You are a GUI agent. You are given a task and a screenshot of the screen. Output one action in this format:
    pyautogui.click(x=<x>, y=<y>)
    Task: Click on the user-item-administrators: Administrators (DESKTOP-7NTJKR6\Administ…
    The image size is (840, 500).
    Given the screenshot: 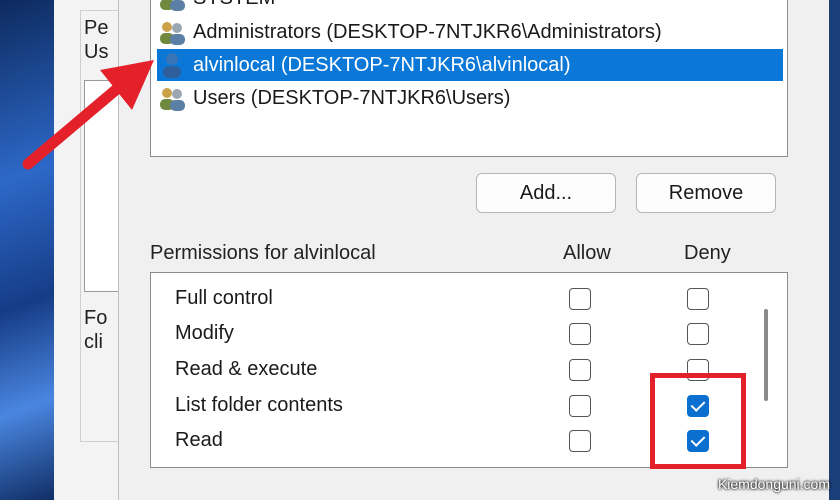 What is the action you would take?
    pyautogui.click(x=409, y=32)
    